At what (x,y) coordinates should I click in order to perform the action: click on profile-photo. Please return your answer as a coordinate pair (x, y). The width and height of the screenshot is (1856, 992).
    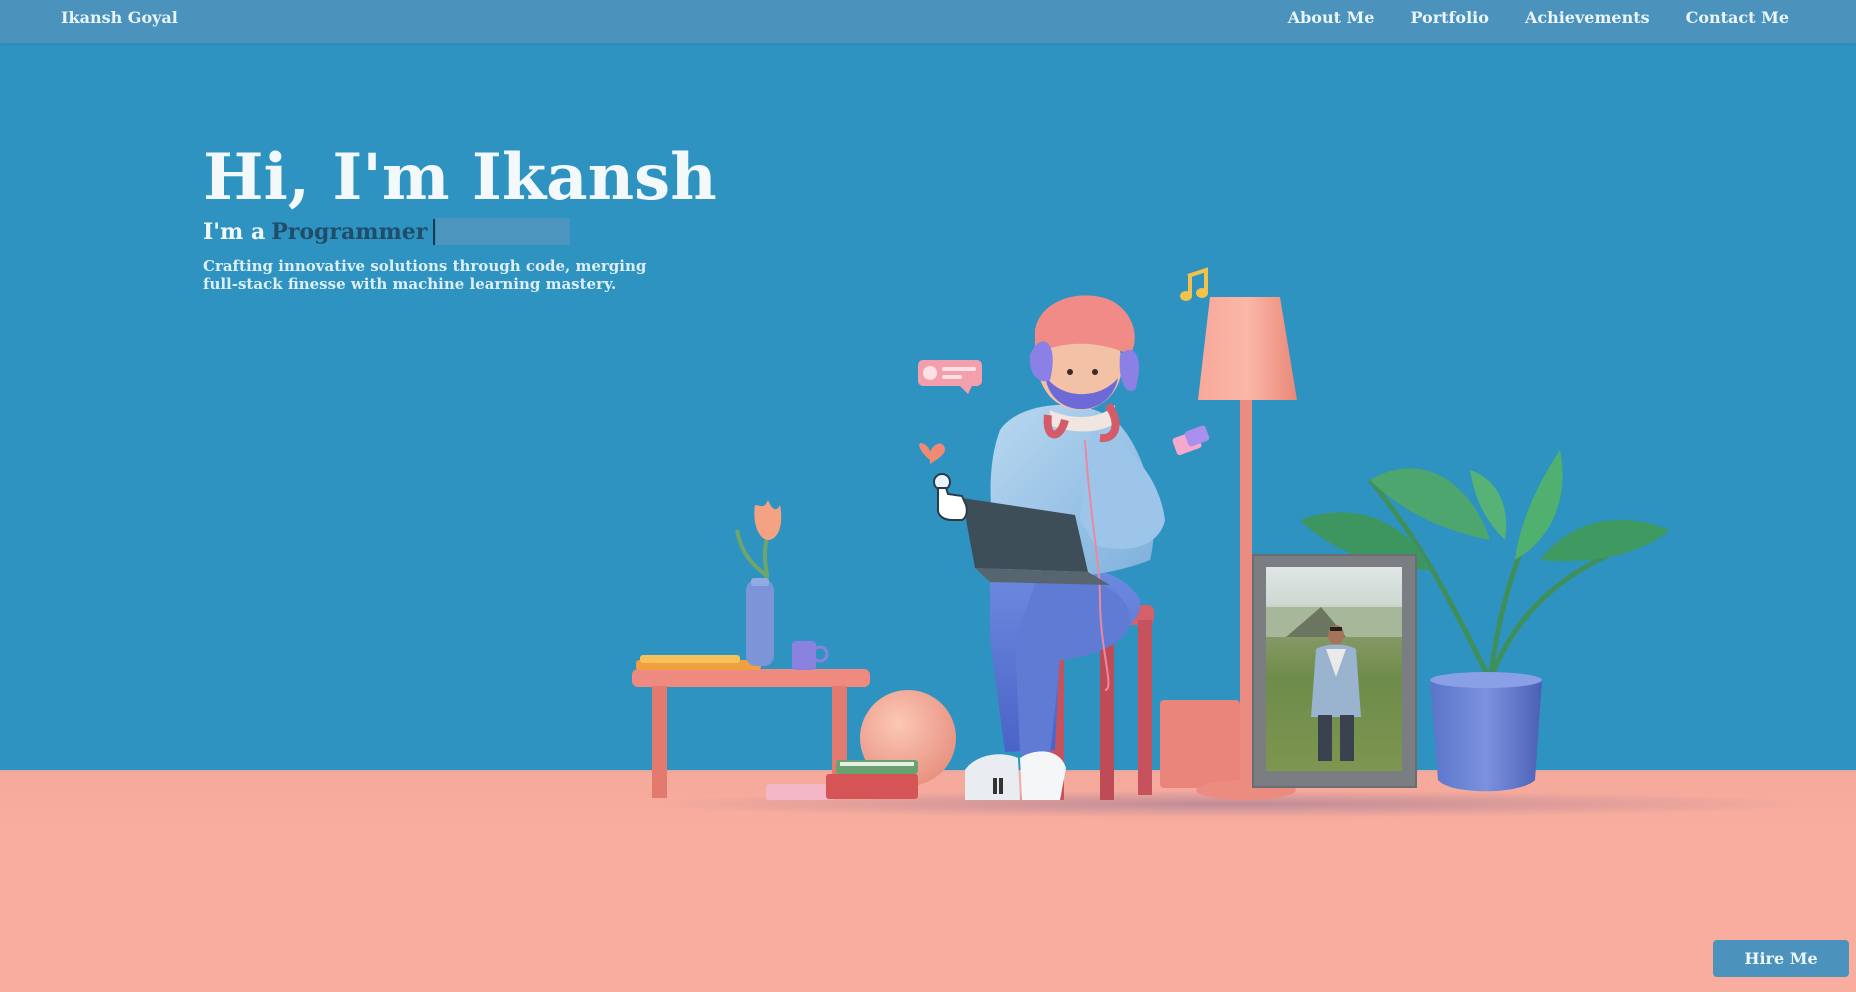
    Looking at the image, I should click on (1334, 669).